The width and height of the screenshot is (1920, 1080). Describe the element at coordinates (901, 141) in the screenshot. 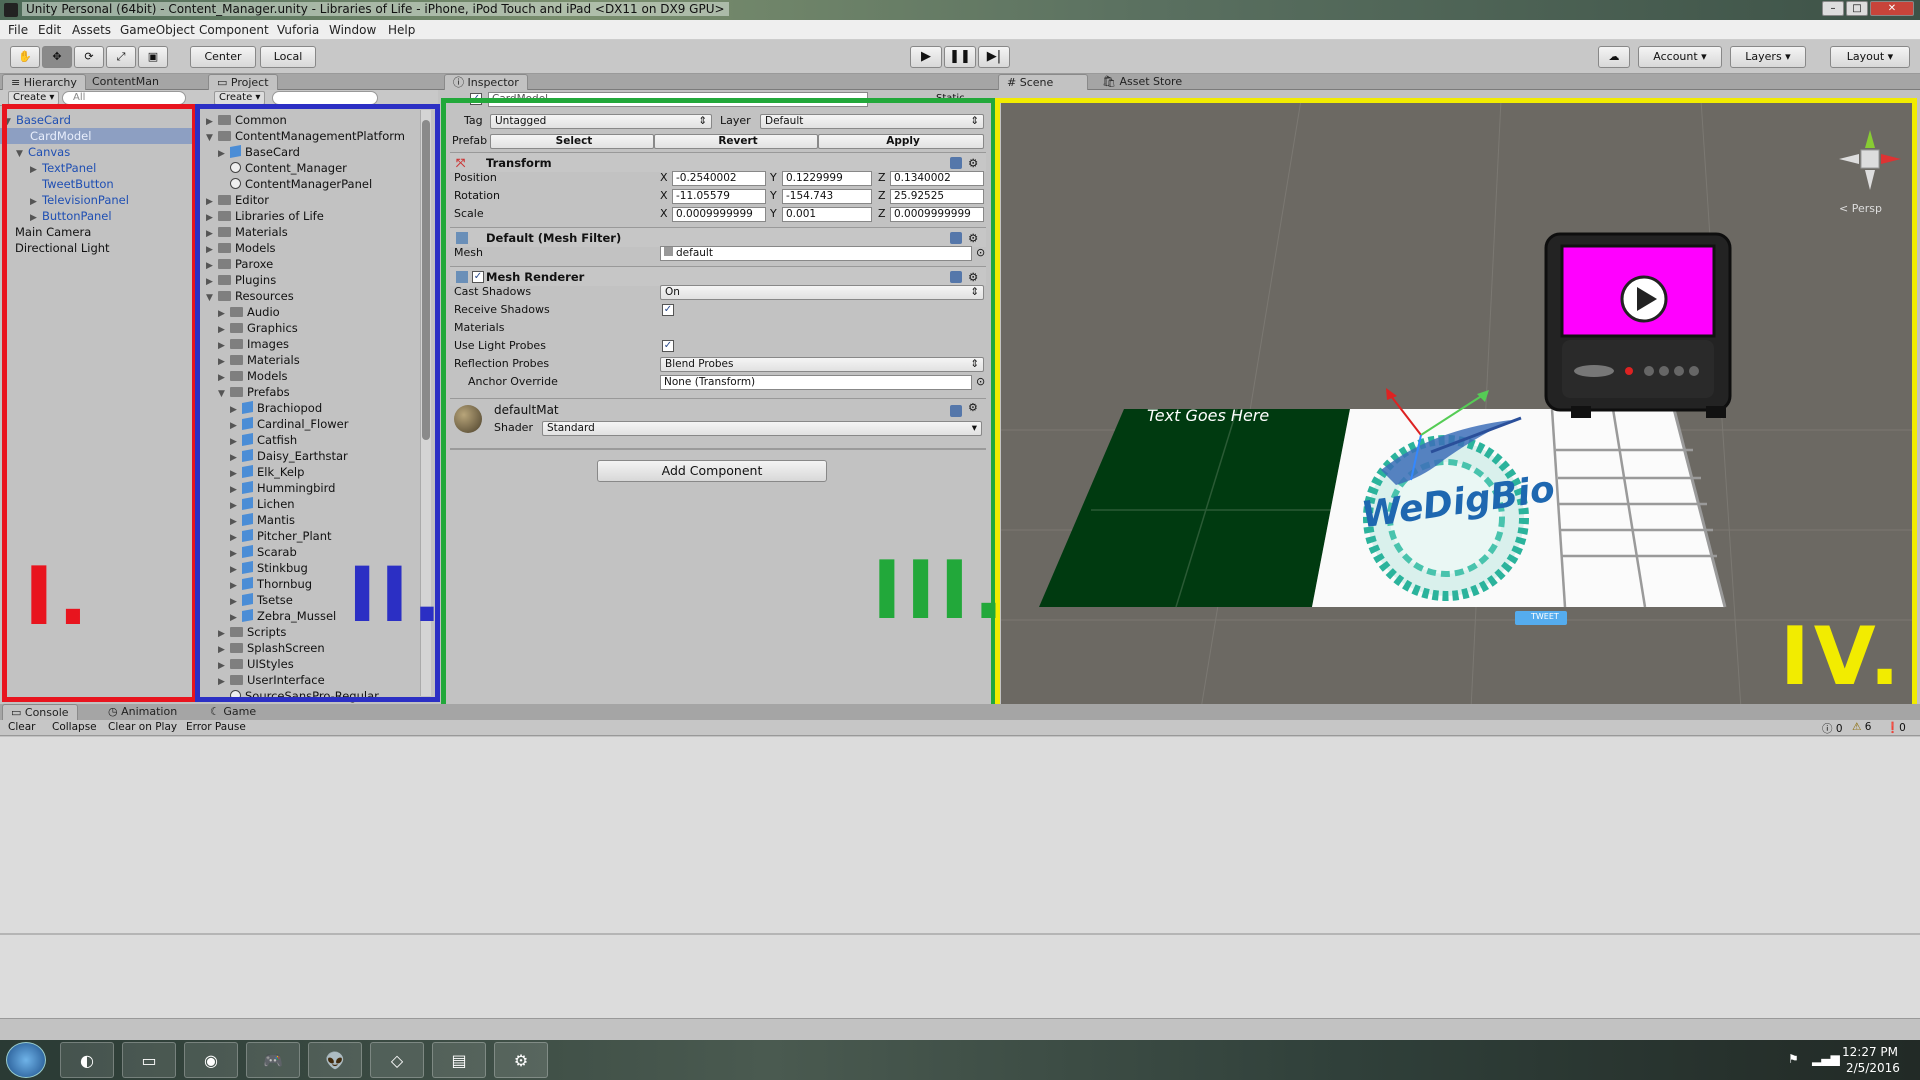

I see `prefab-apply-button: Apply` at that location.